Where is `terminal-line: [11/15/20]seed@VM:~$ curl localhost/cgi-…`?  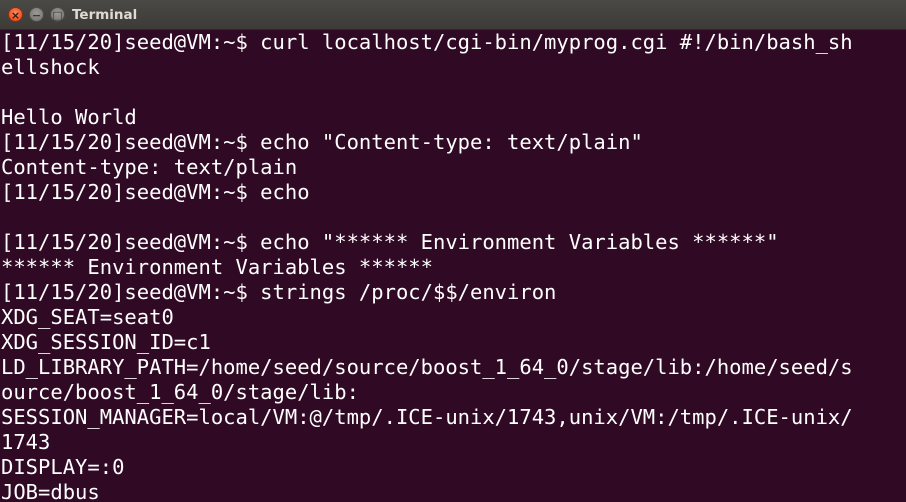 terminal-line: [11/15/20]seed@VM:~$ curl localhost/cgi-… is located at coordinates (427, 42).